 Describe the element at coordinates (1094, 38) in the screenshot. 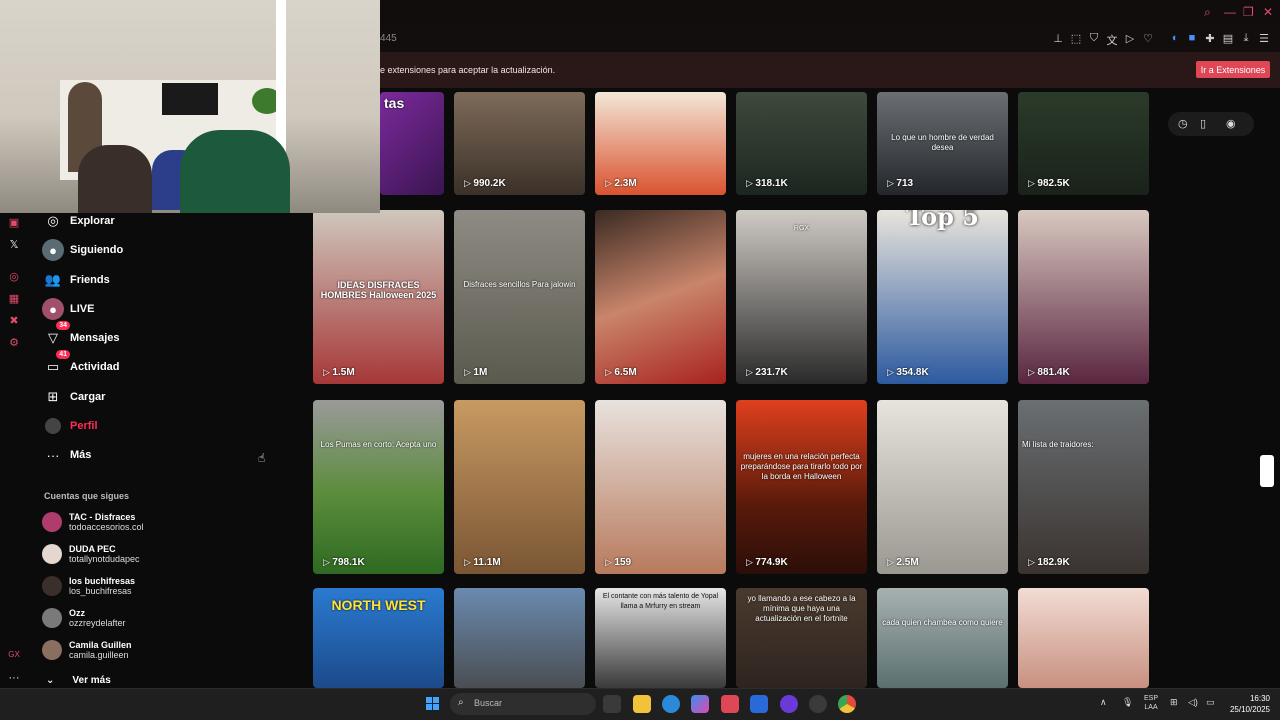

I see `shield-icon: ⛉` at that location.